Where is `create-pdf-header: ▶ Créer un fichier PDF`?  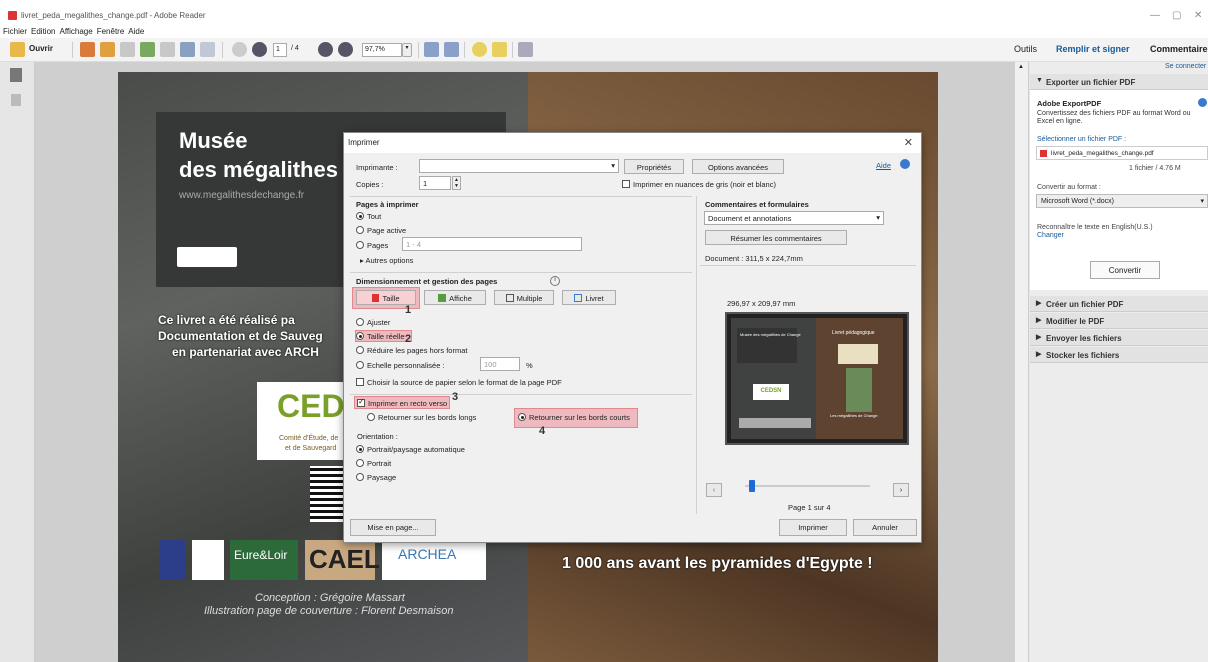
create-pdf-header: ▶ Créer un fichier PDF is located at coordinates (1119, 304).